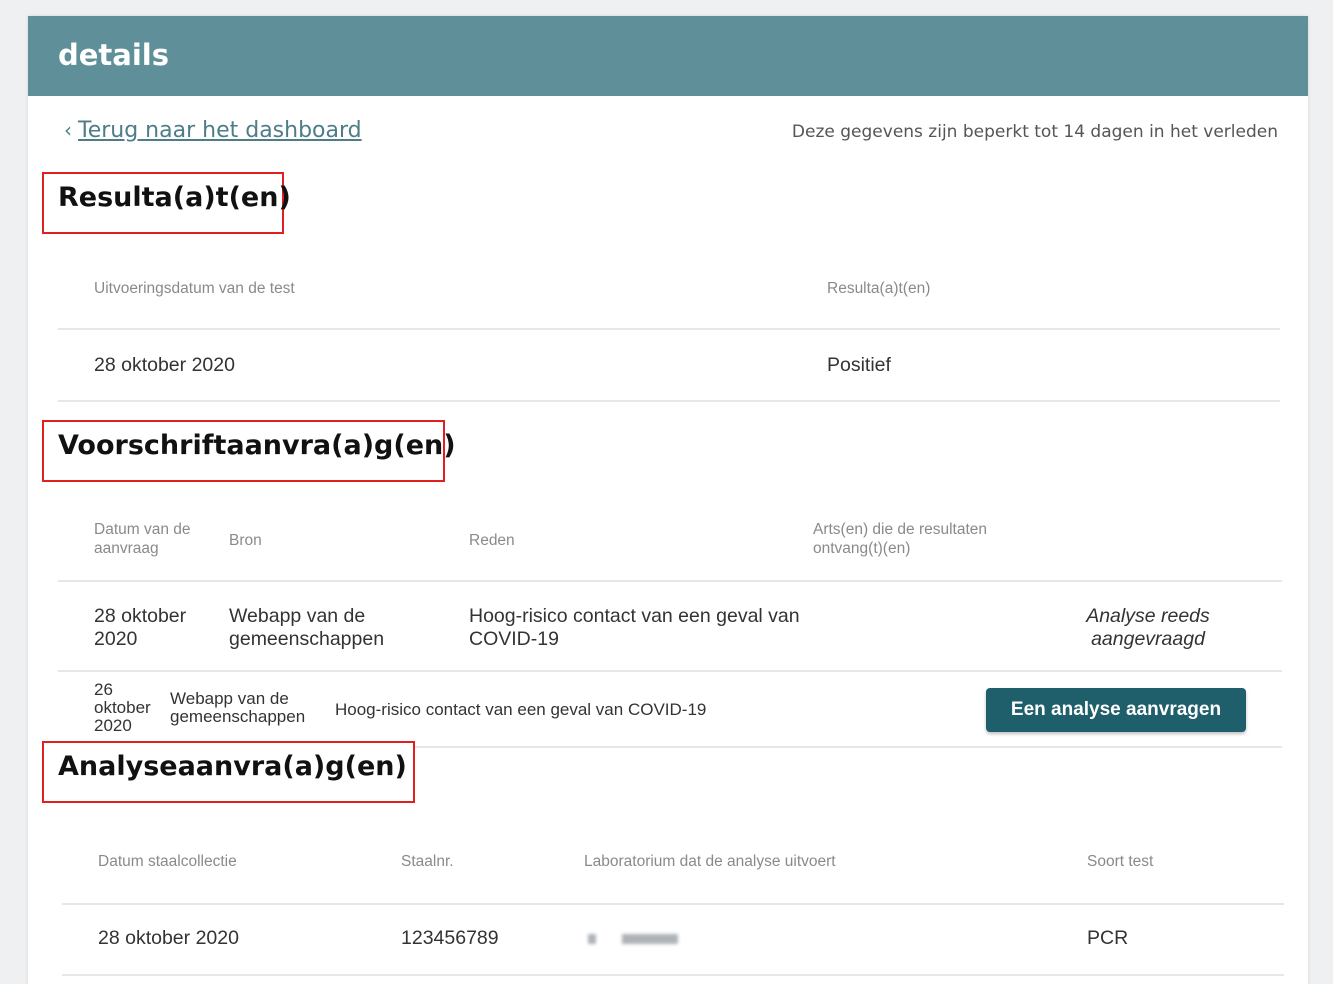  Describe the element at coordinates (140, 627) in the screenshot. I see `prescription-date: 28 oktober 2020` at that location.